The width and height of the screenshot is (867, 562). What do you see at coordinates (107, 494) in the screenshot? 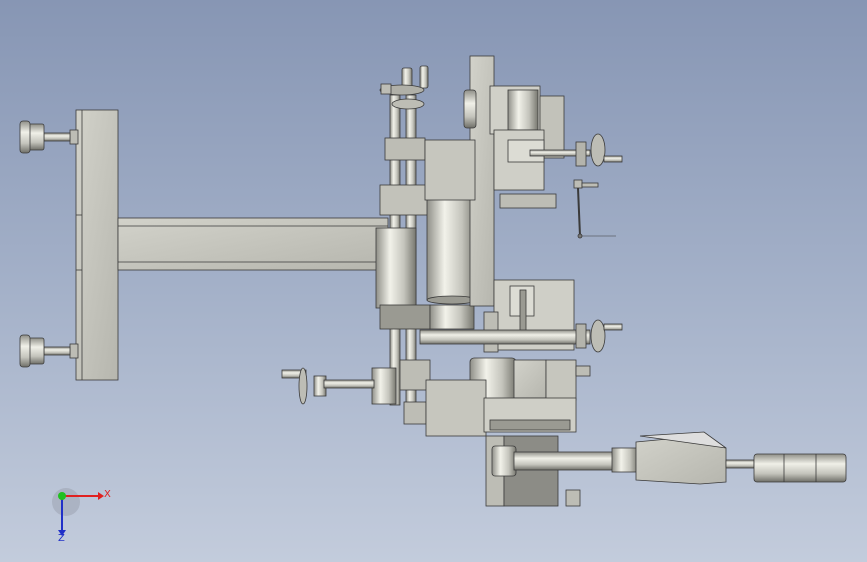
I see `x-axis-label: X` at bounding box center [107, 494].